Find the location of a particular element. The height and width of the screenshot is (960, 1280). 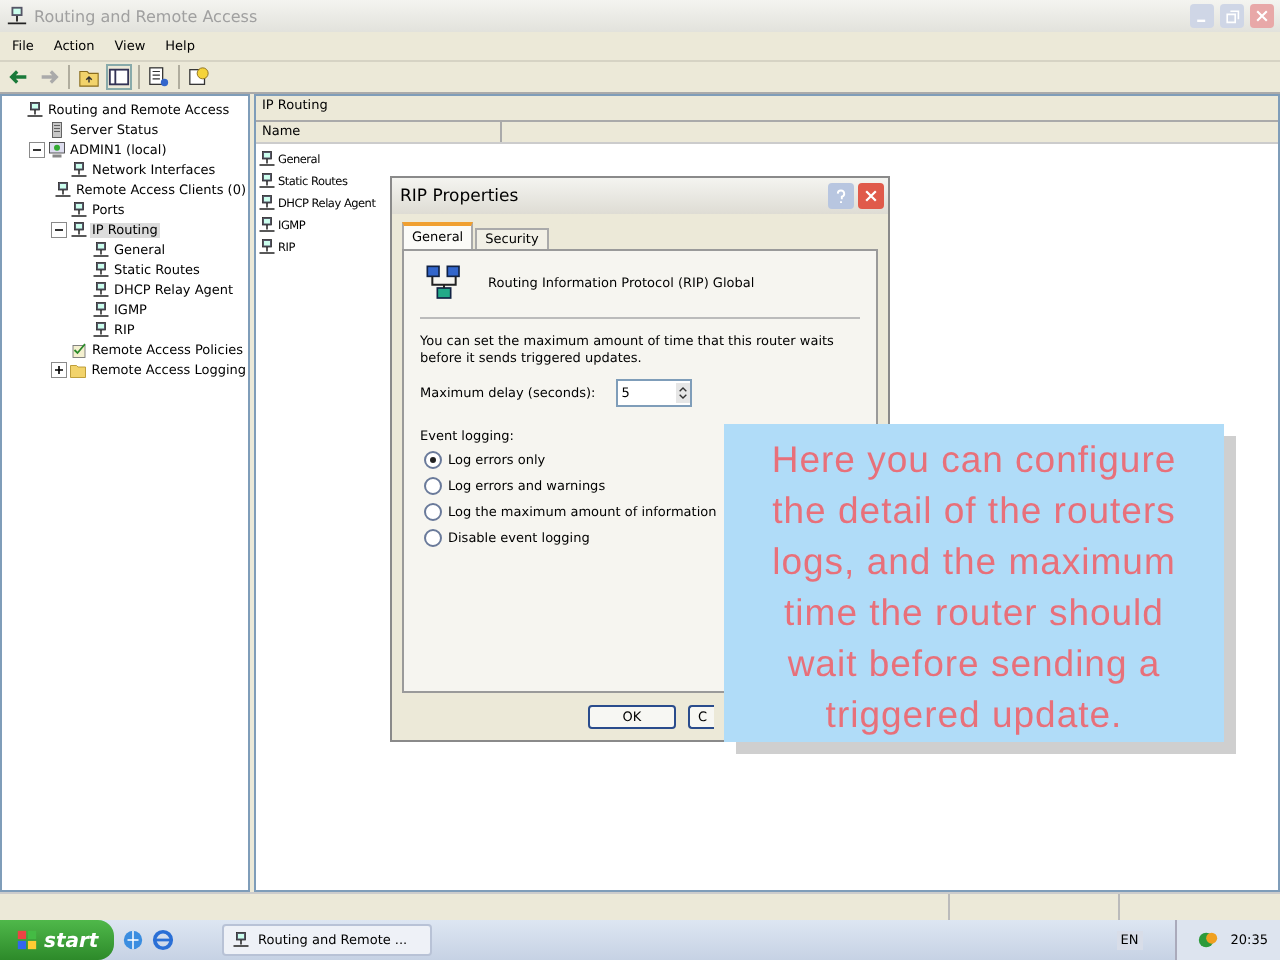

dialog-title: RIP Properties is located at coordinates (459, 196).